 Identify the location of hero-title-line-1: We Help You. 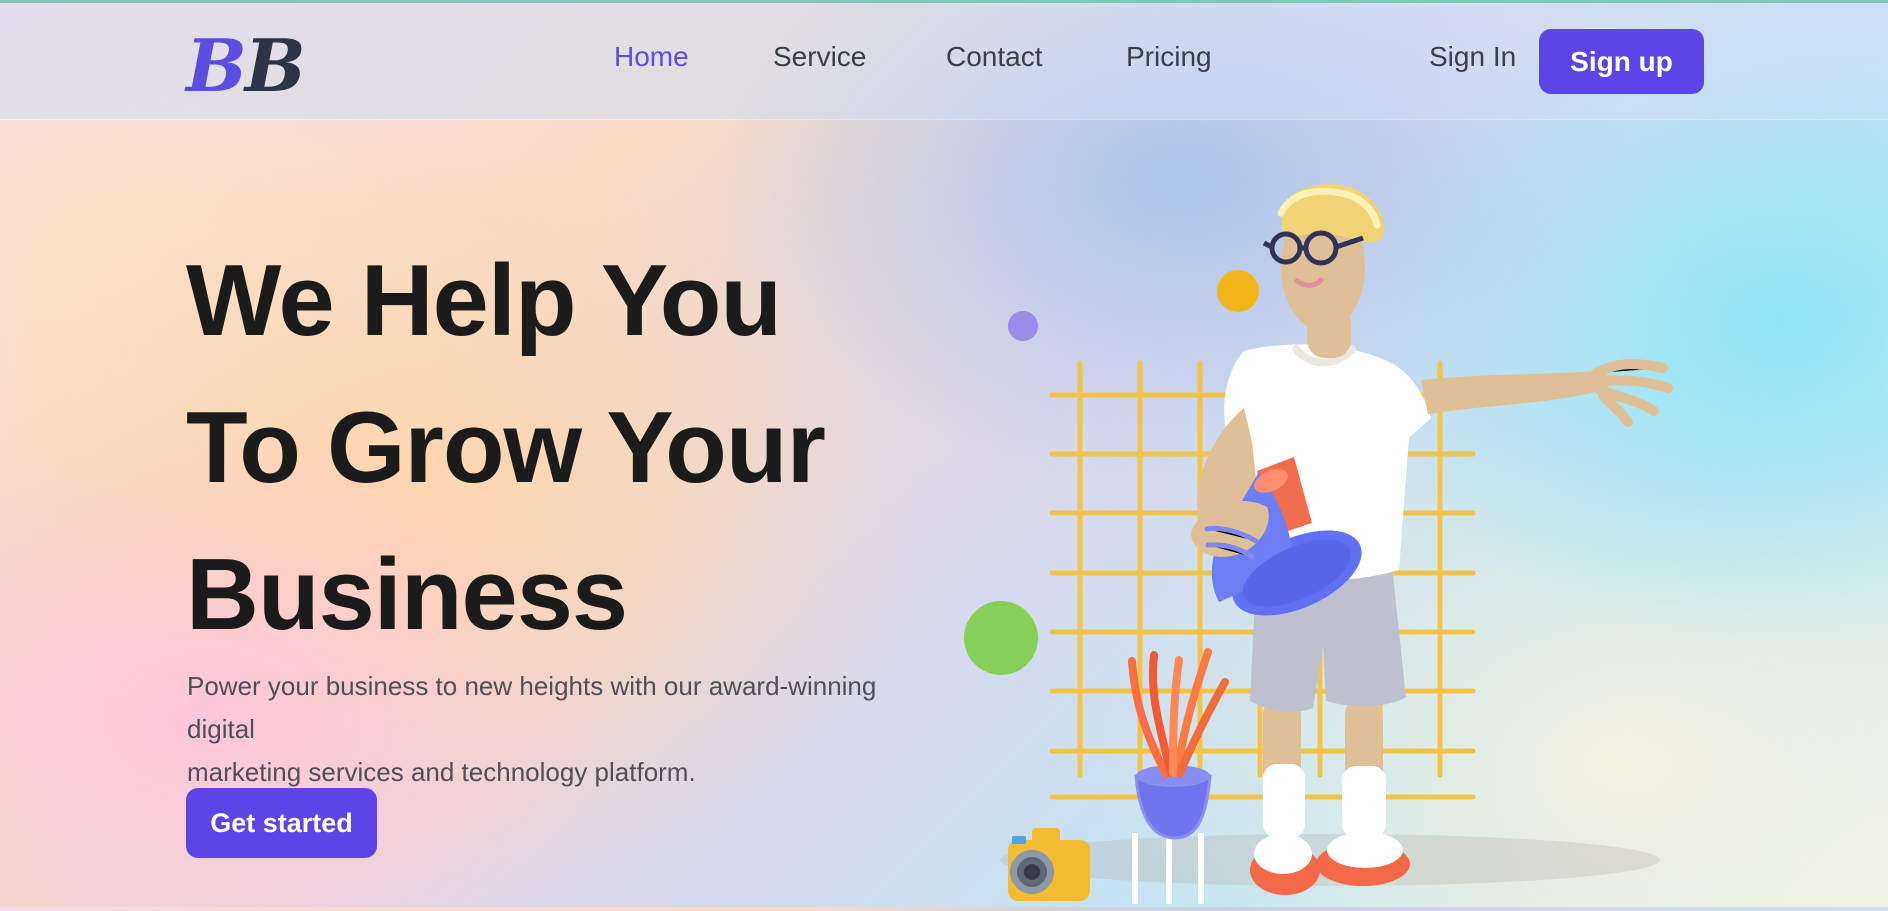
(484, 301).